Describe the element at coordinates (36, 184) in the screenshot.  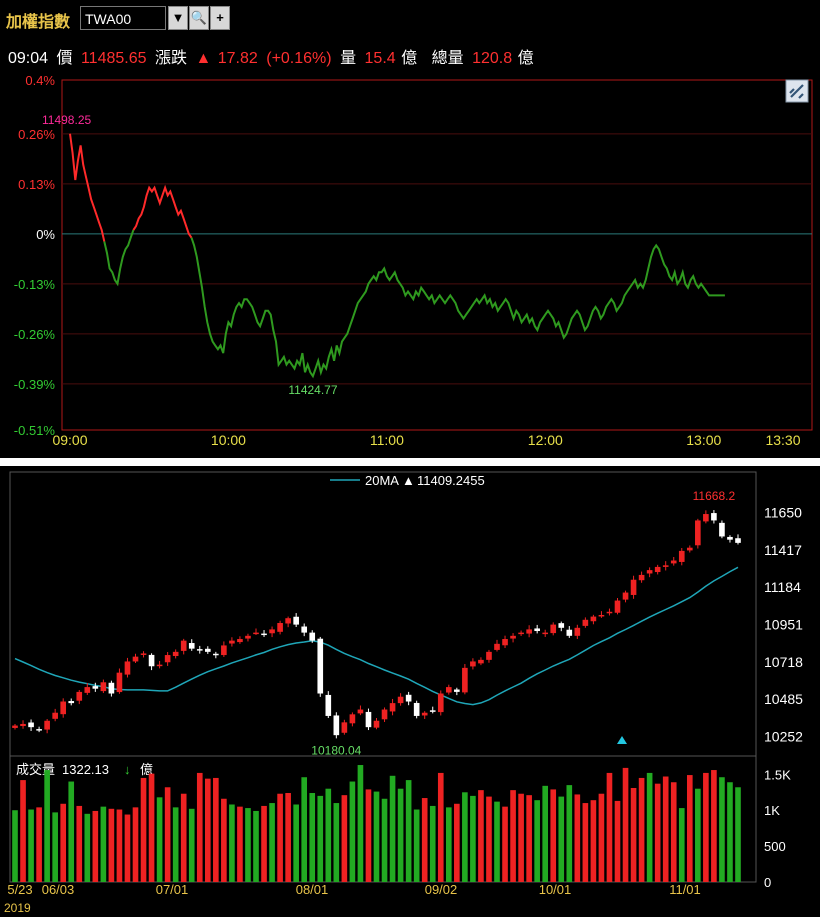
I see `y-tick-label: 0.13%` at that location.